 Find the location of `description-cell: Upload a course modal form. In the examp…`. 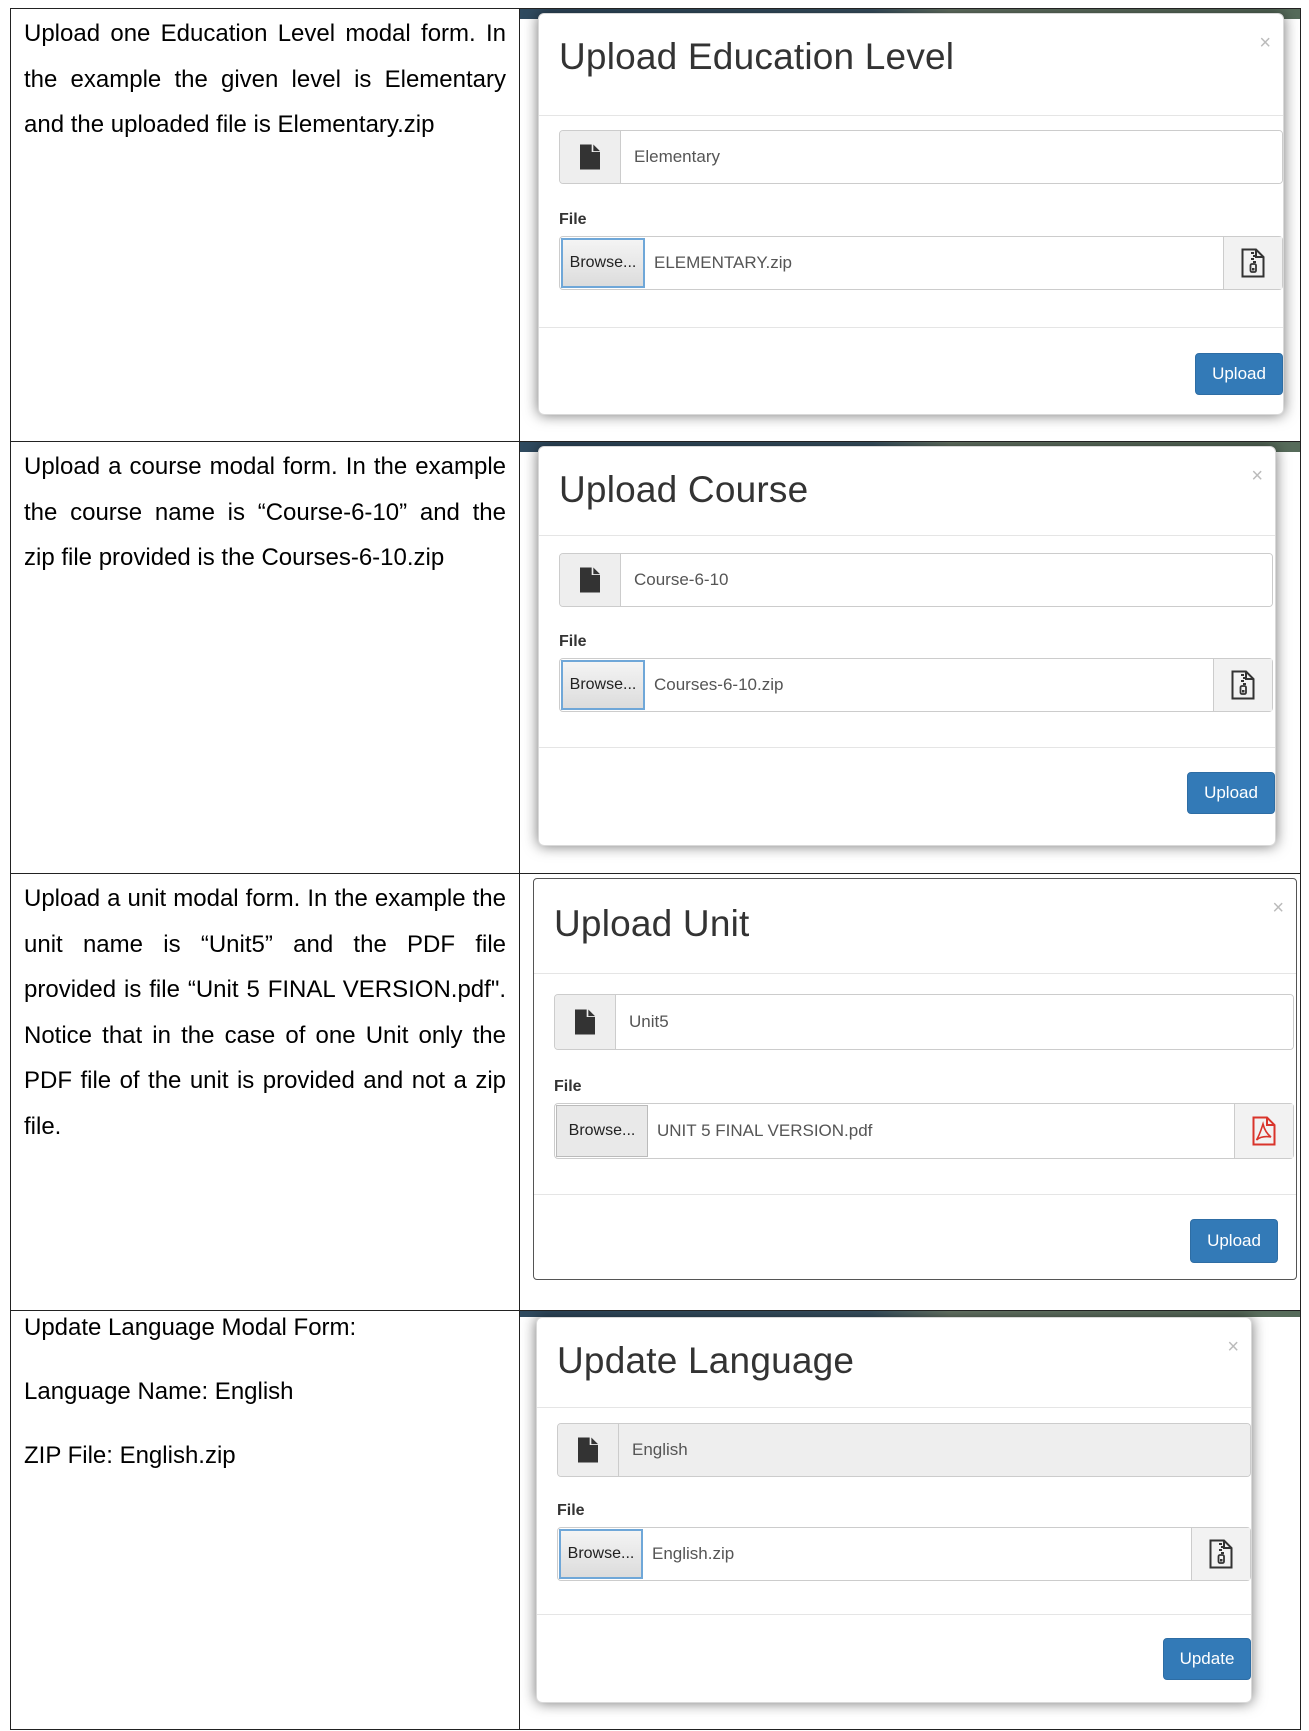

description-cell: Upload a course modal form. In the examp… is located at coordinates (265, 657).